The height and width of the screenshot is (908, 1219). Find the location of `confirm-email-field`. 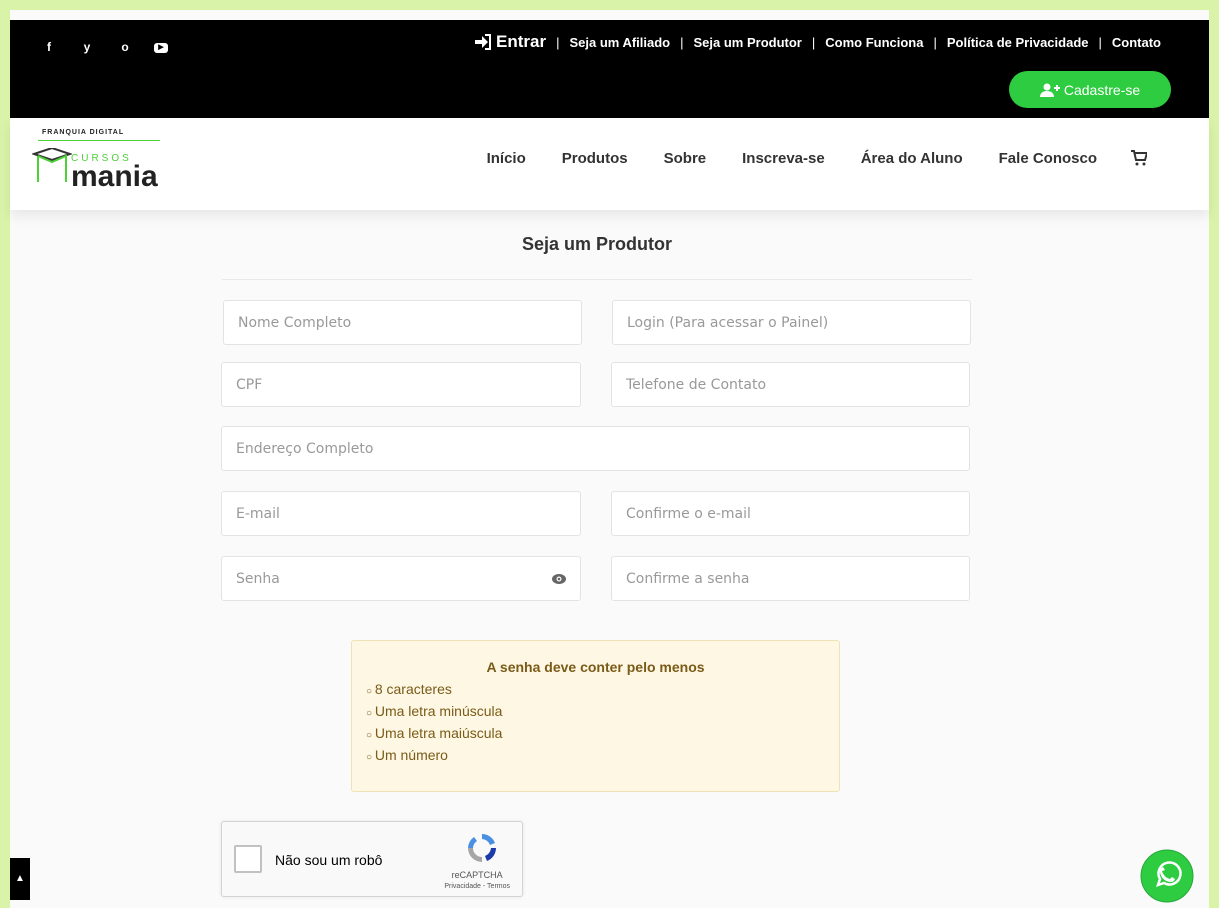

confirm-email-field is located at coordinates (790, 513).